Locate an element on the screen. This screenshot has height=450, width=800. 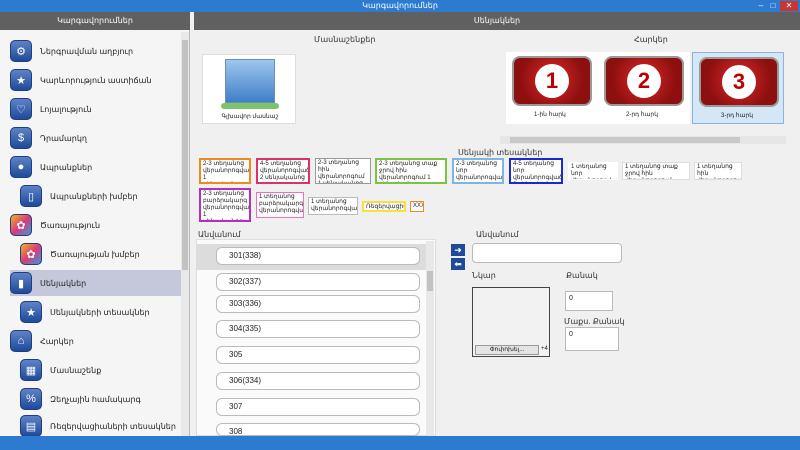
sidebar-item-label: Դրամարկղ is located at coordinates (63, 138).